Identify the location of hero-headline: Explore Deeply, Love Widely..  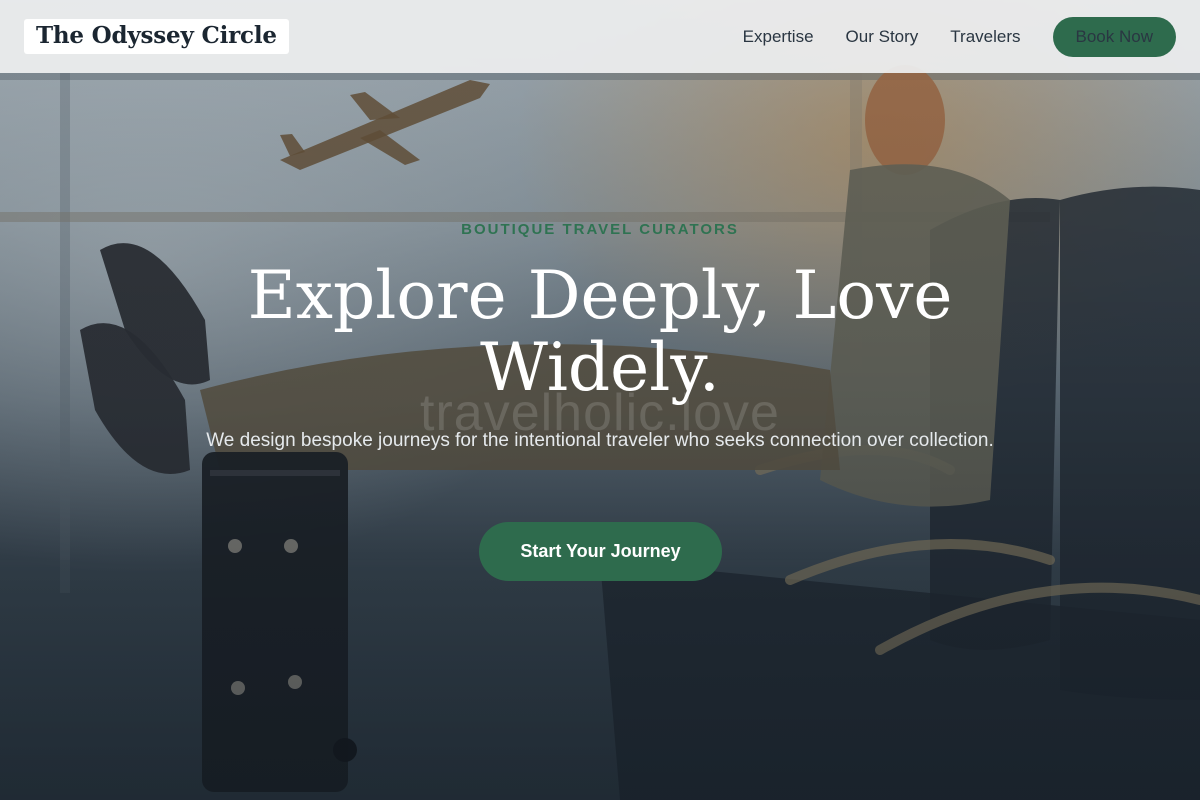
(600, 332).